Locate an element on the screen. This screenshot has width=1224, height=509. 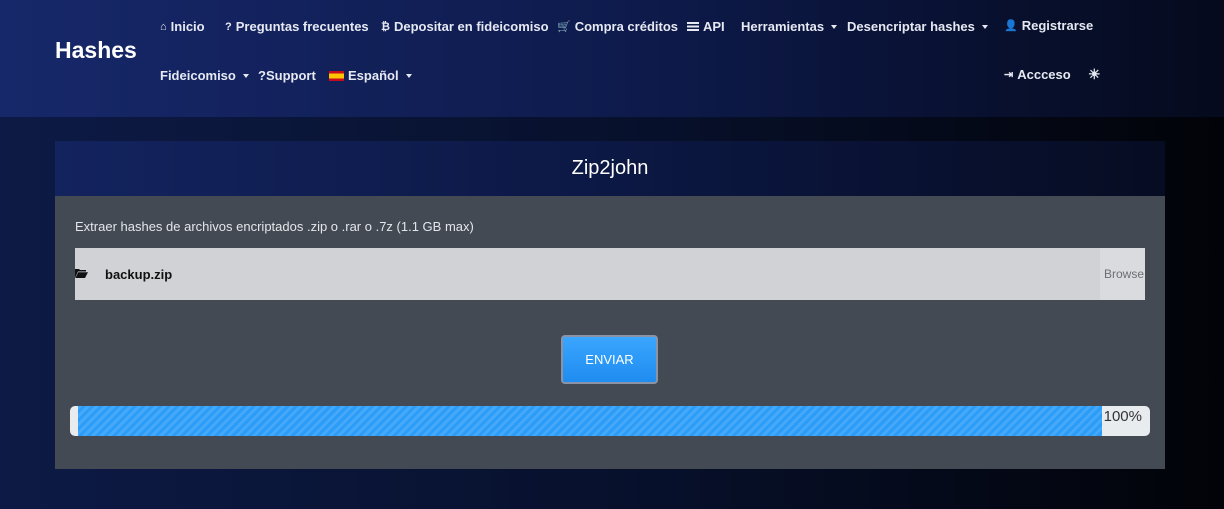
user-plus-icon: 👤 is located at coordinates (1011, 26).